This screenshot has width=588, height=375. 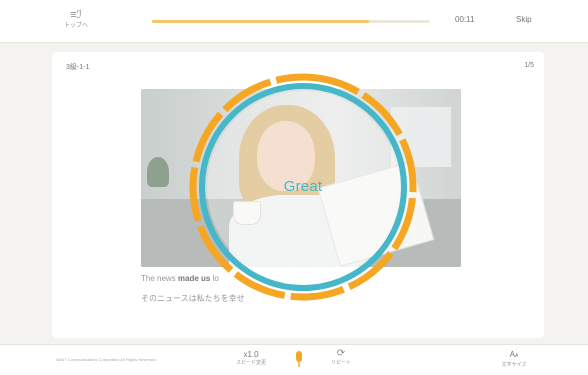 I want to click on menu-lines-icon: ≡ℐ, so click(x=76, y=15).